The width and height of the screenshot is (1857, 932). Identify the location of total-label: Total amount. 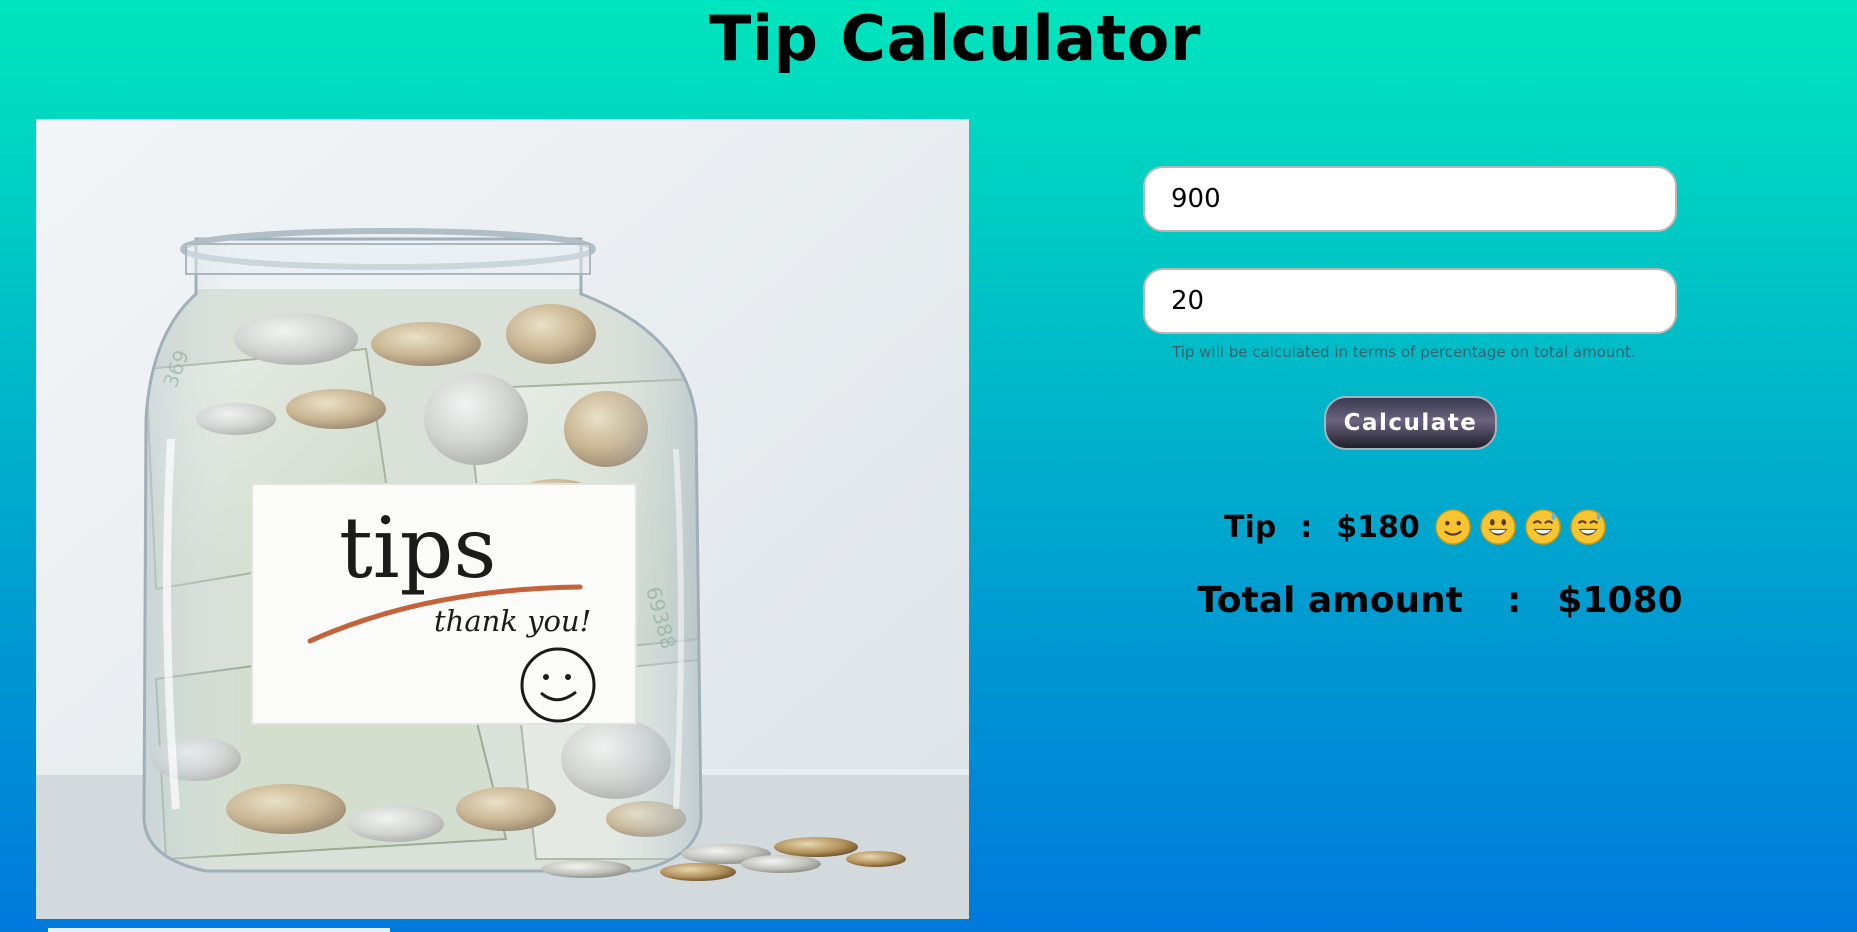
(1330, 600).